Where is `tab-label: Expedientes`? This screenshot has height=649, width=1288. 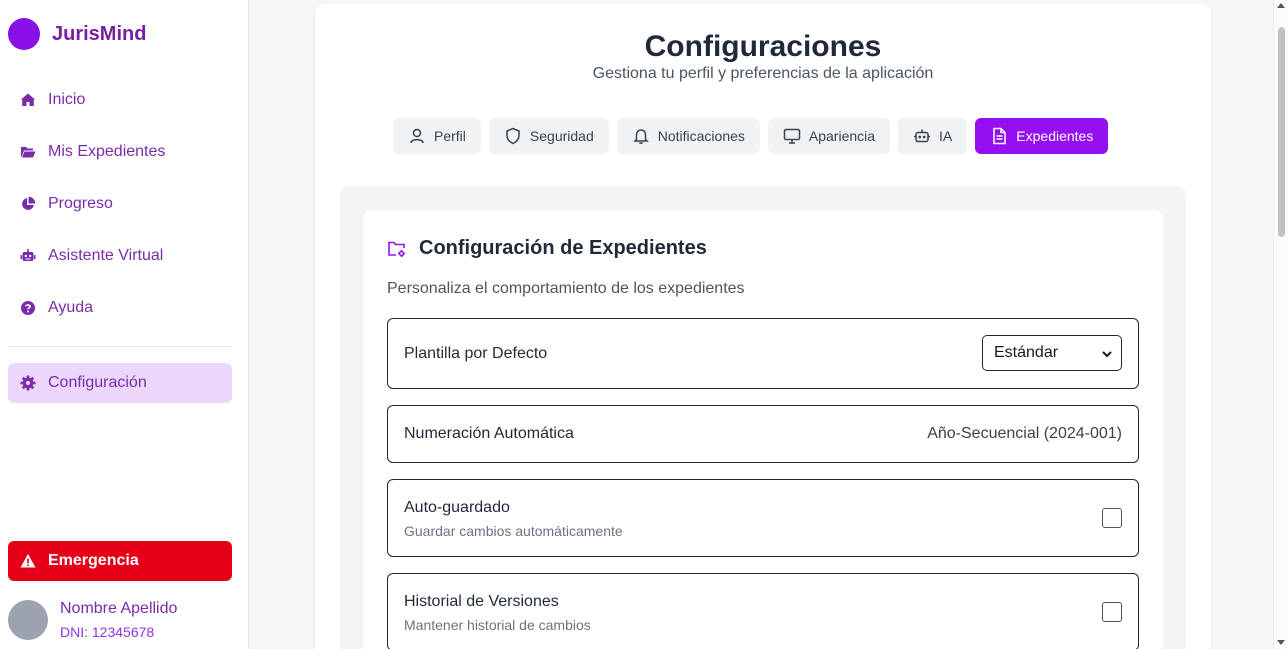 tab-label: Expedientes is located at coordinates (1055, 136).